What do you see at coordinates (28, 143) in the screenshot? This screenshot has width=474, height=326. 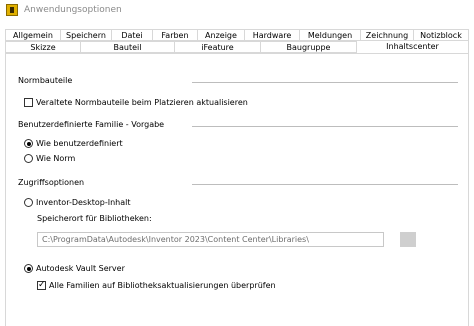 I see `radio-wie-benutzerdefiniert` at bounding box center [28, 143].